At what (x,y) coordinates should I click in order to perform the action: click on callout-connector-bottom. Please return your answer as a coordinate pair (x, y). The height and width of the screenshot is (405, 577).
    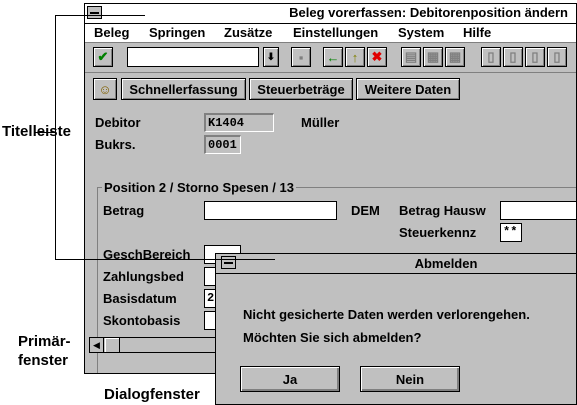
    Looking at the image, I should click on (165, 259).